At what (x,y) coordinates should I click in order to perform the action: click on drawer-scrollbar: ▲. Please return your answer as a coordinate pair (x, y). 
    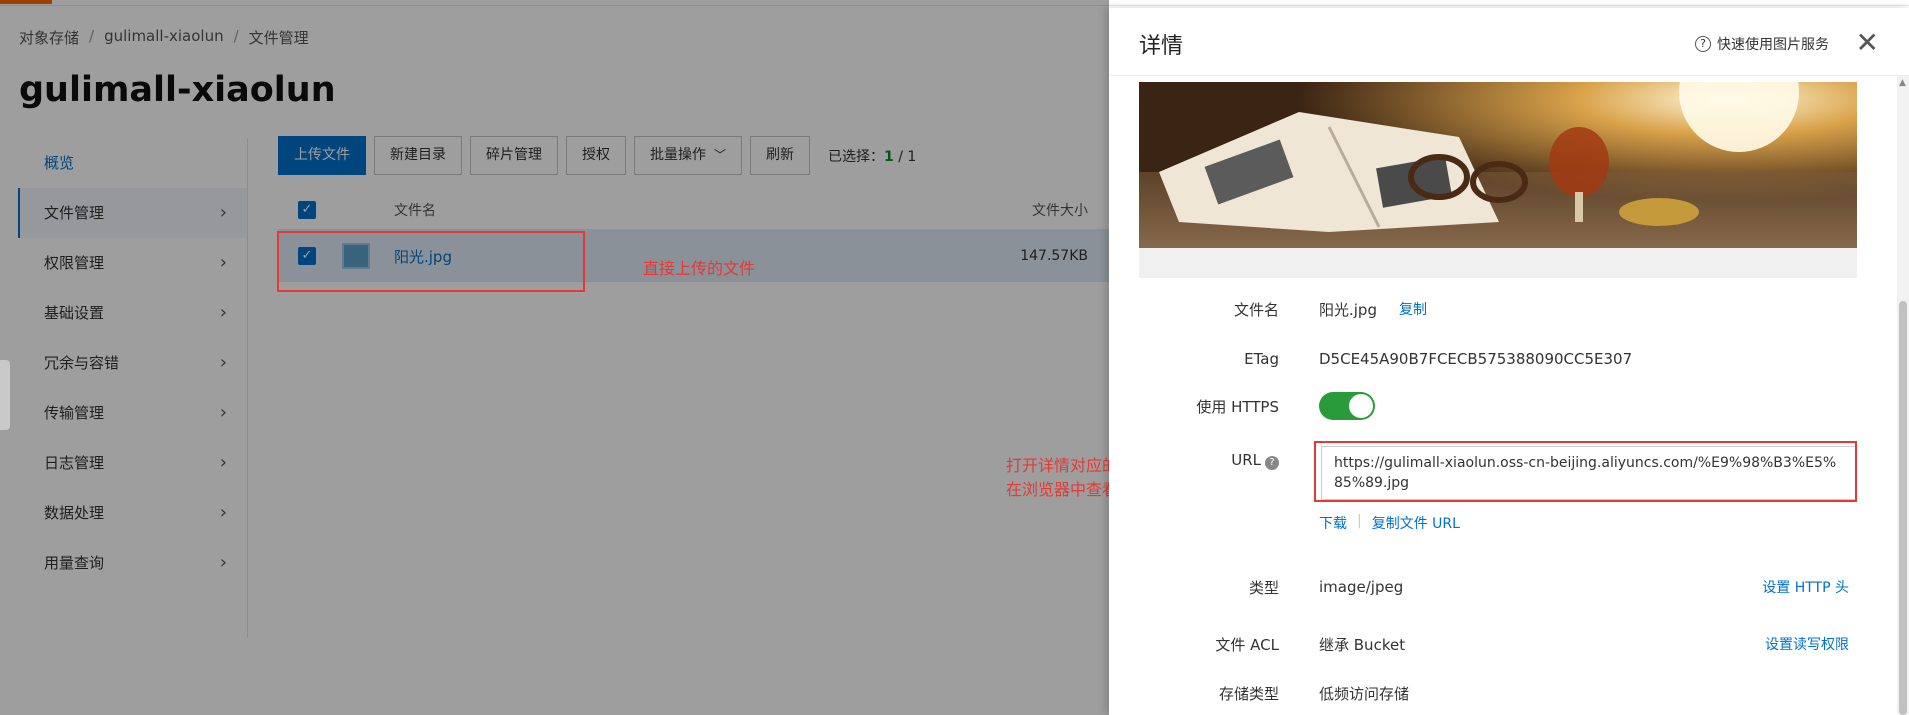
    Looking at the image, I should click on (1903, 395).